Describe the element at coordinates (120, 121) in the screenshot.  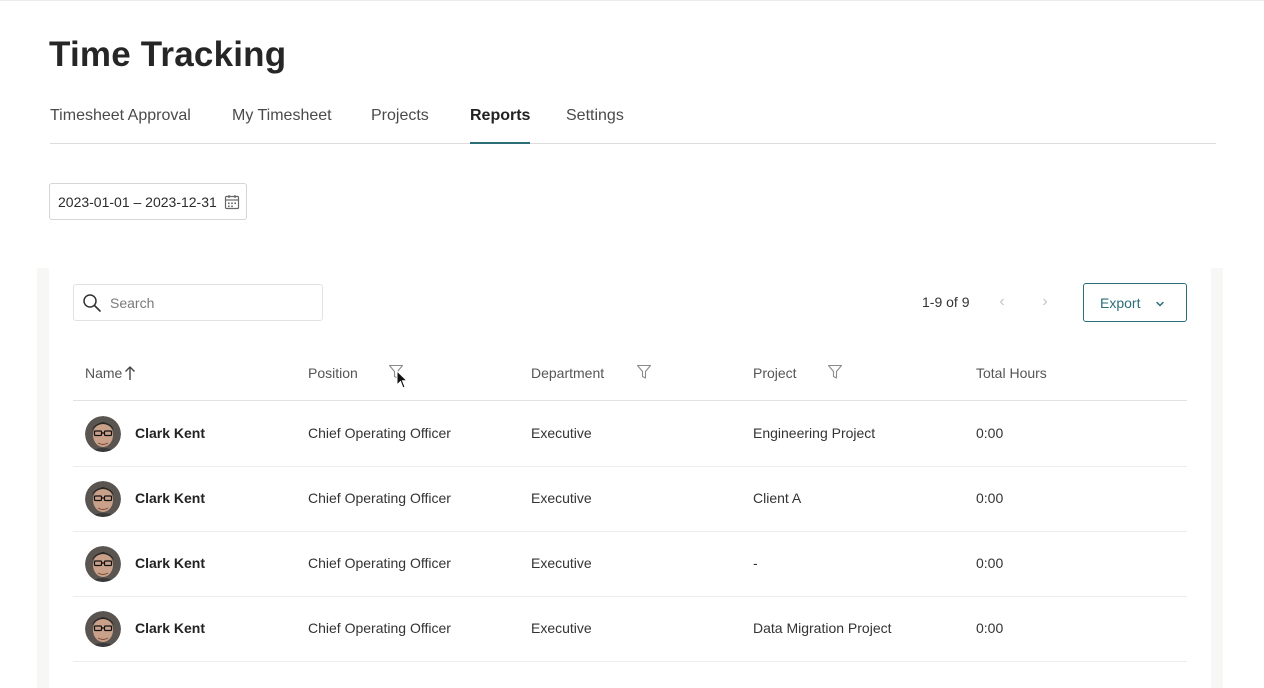
I see `tab-timesheet-approval: Timesheet Approval` at that location.